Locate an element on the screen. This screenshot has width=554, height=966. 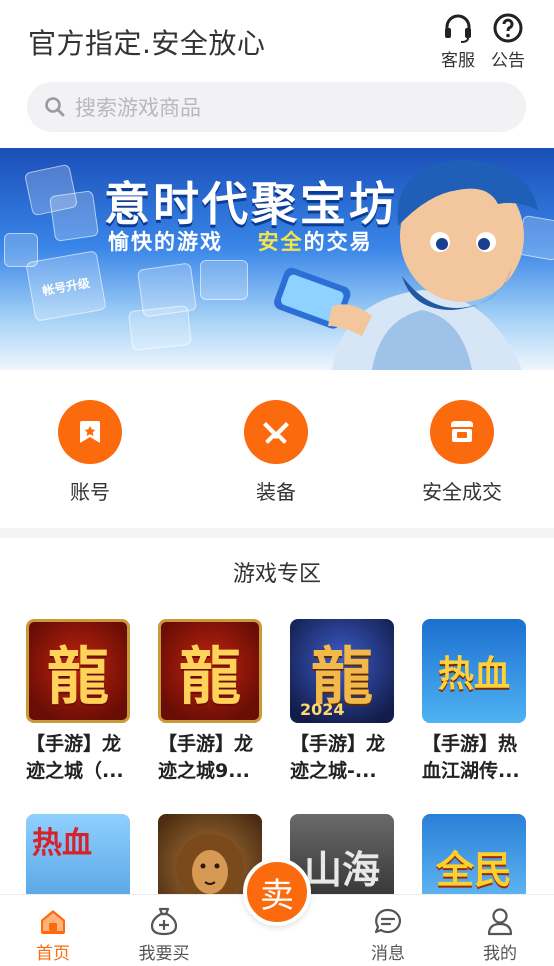
tab-buy: 我要买 is located at coordinates (164, 934).